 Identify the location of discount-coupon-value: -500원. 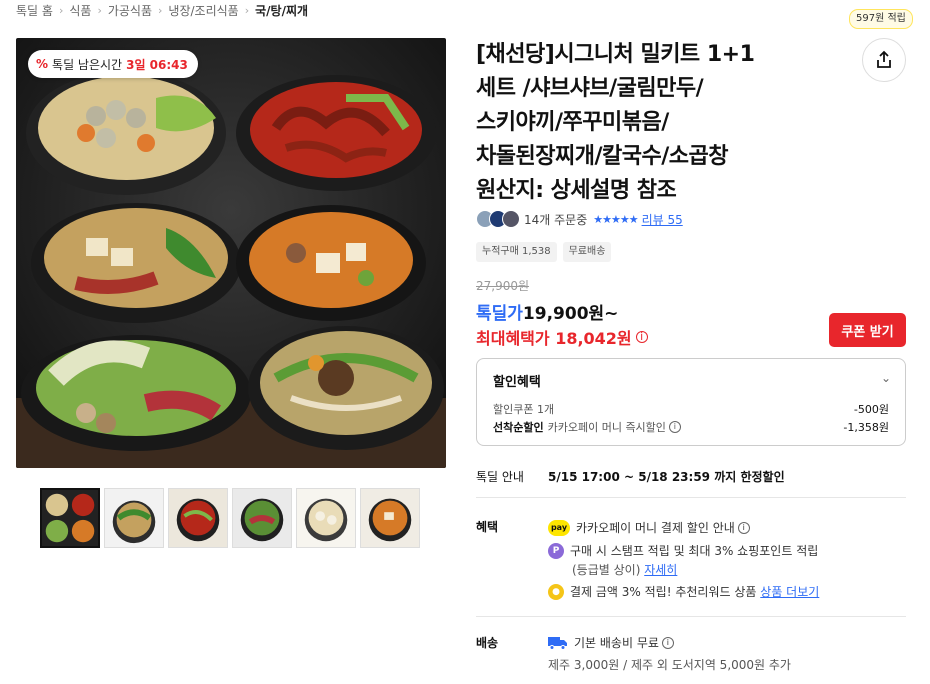
(871, 409).